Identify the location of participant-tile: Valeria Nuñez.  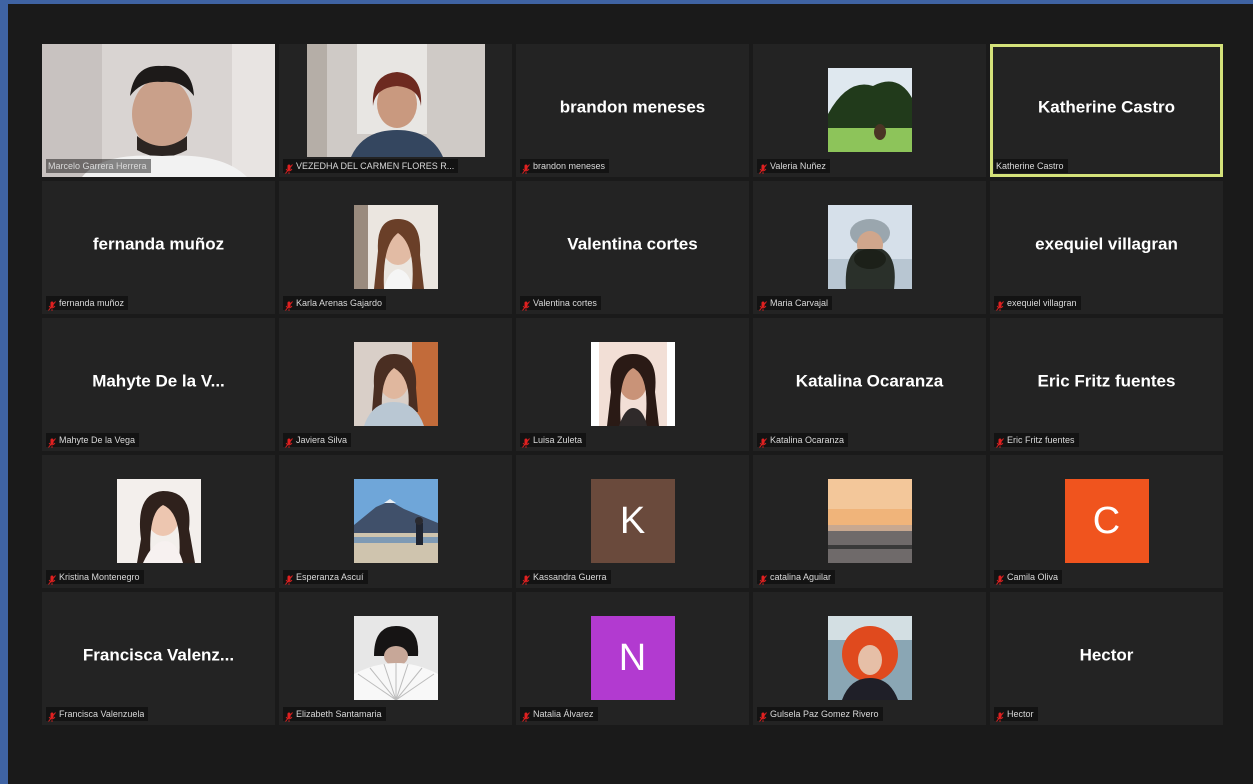
(869, 110).